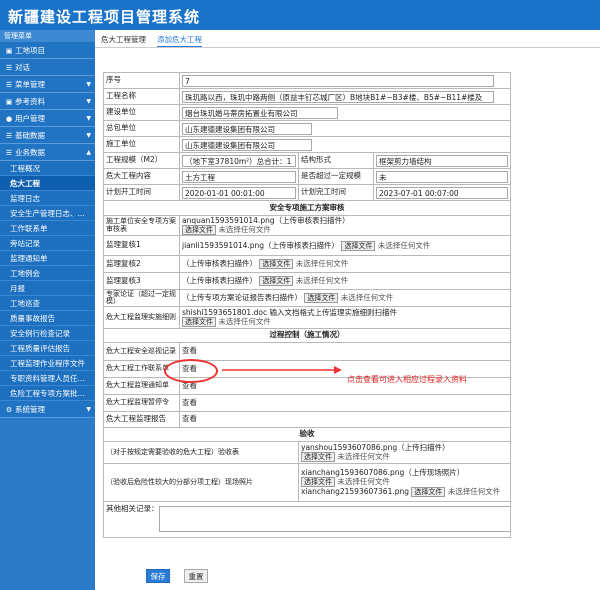 This screenshot has width=600, height=590. Describe the element at coordinates (442, 160) in the screenshot. I see `struct-input: 框架剪力墙结构` at that location.